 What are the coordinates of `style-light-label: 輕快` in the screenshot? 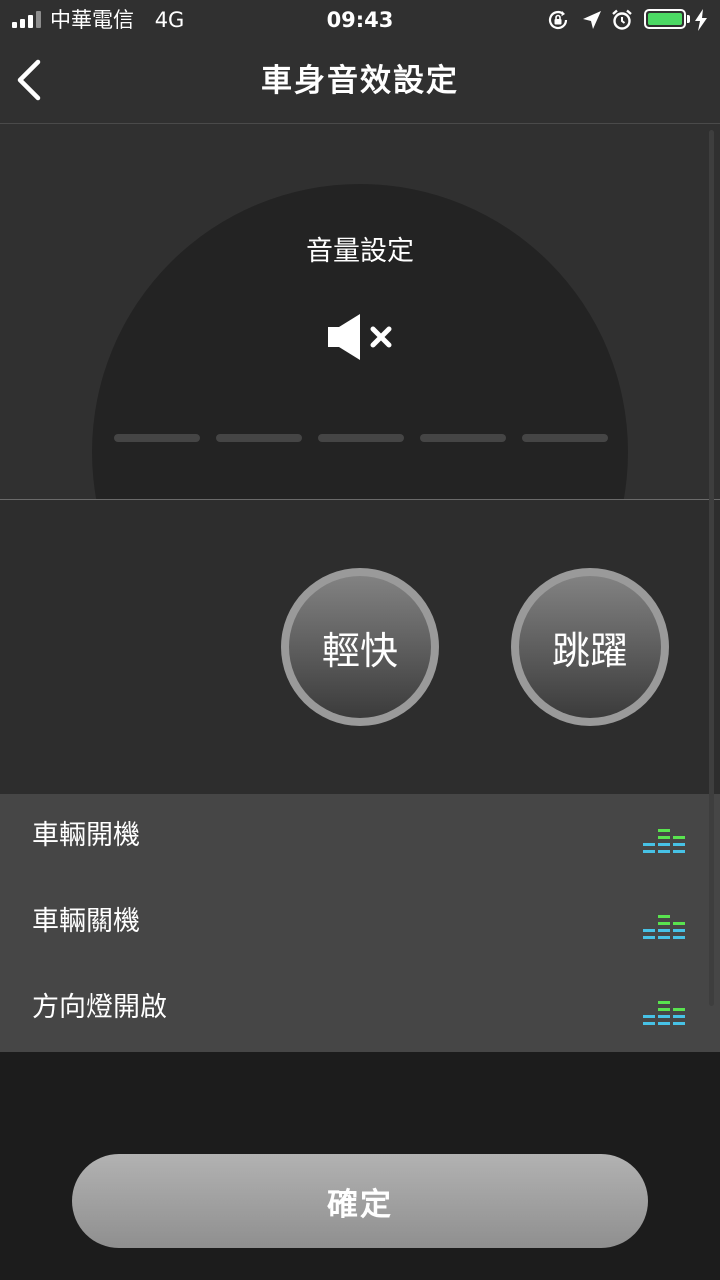 It's located at (360, 647).